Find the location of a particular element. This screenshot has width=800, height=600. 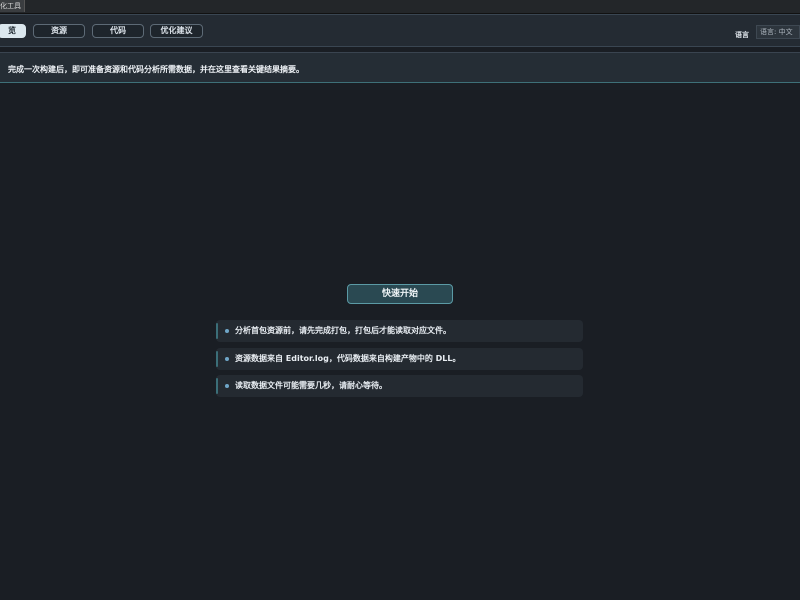

language-select: 语言: 中文 is located at coordinates (778, 32).